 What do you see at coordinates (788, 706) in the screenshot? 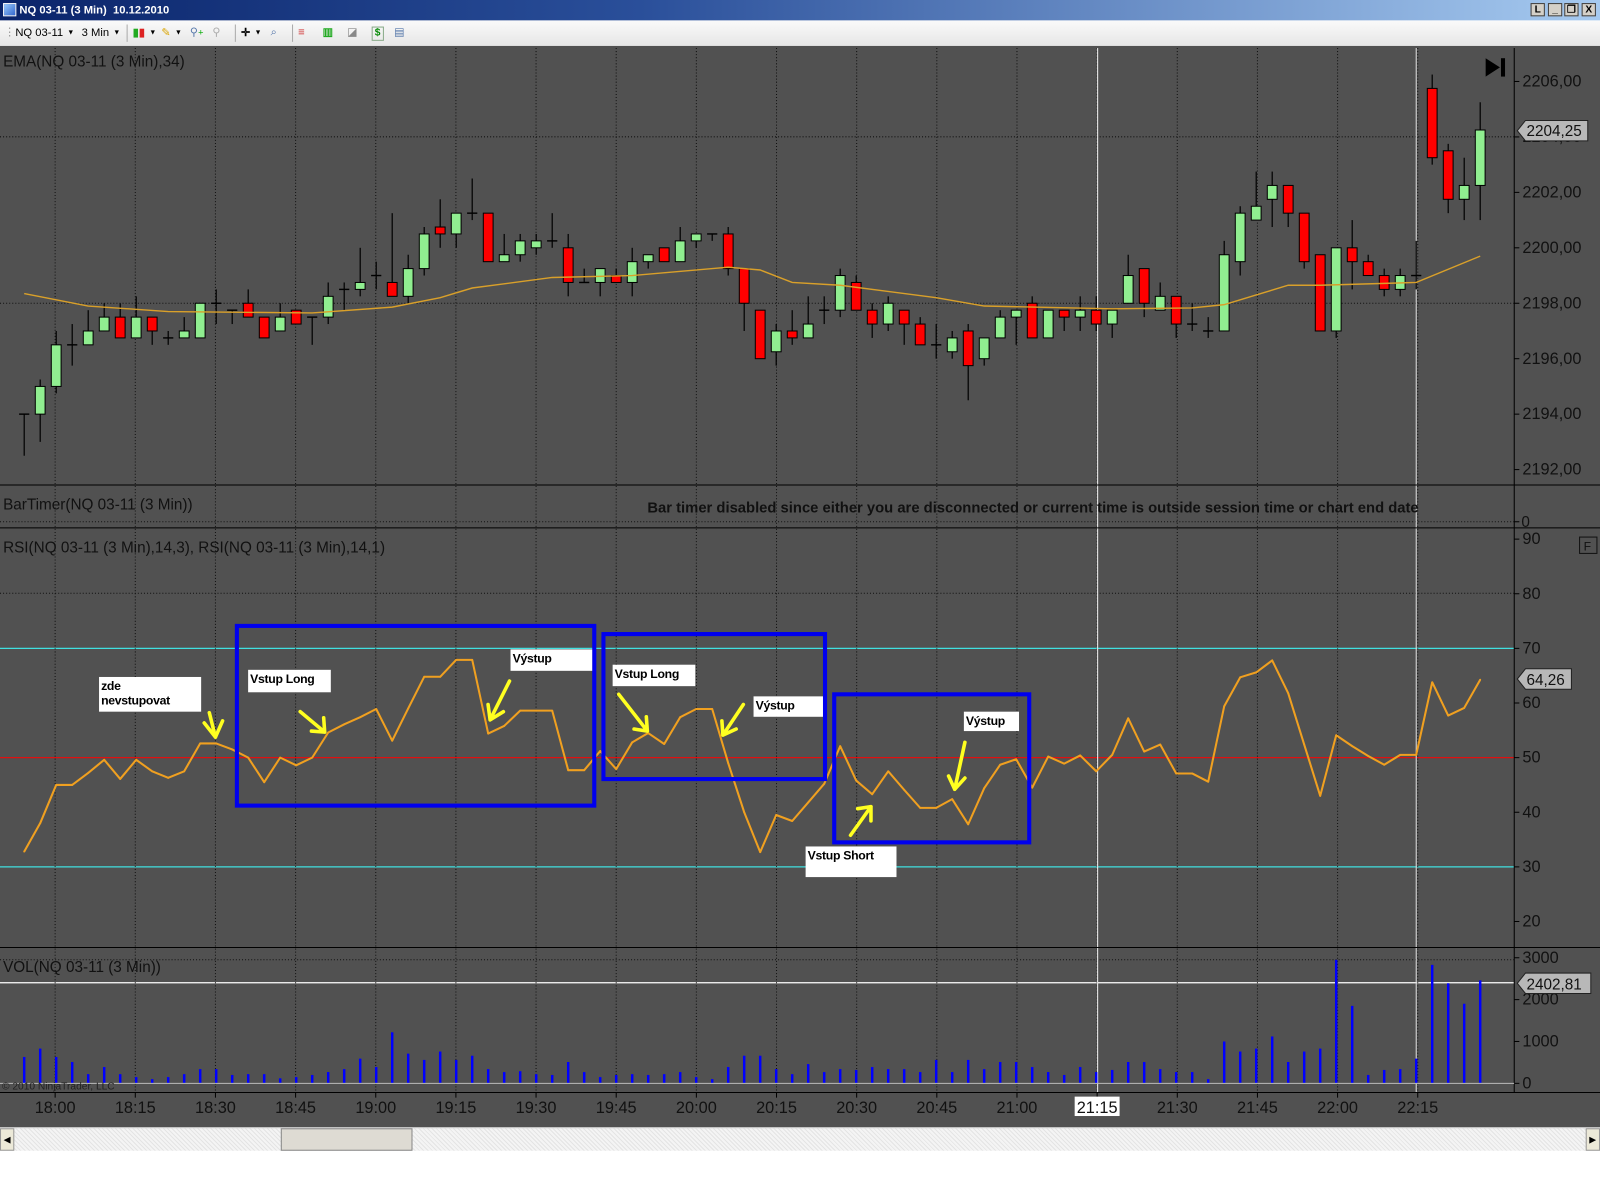
I see `annotation-exit-2: Výstup` at bounding box center [788, 706].